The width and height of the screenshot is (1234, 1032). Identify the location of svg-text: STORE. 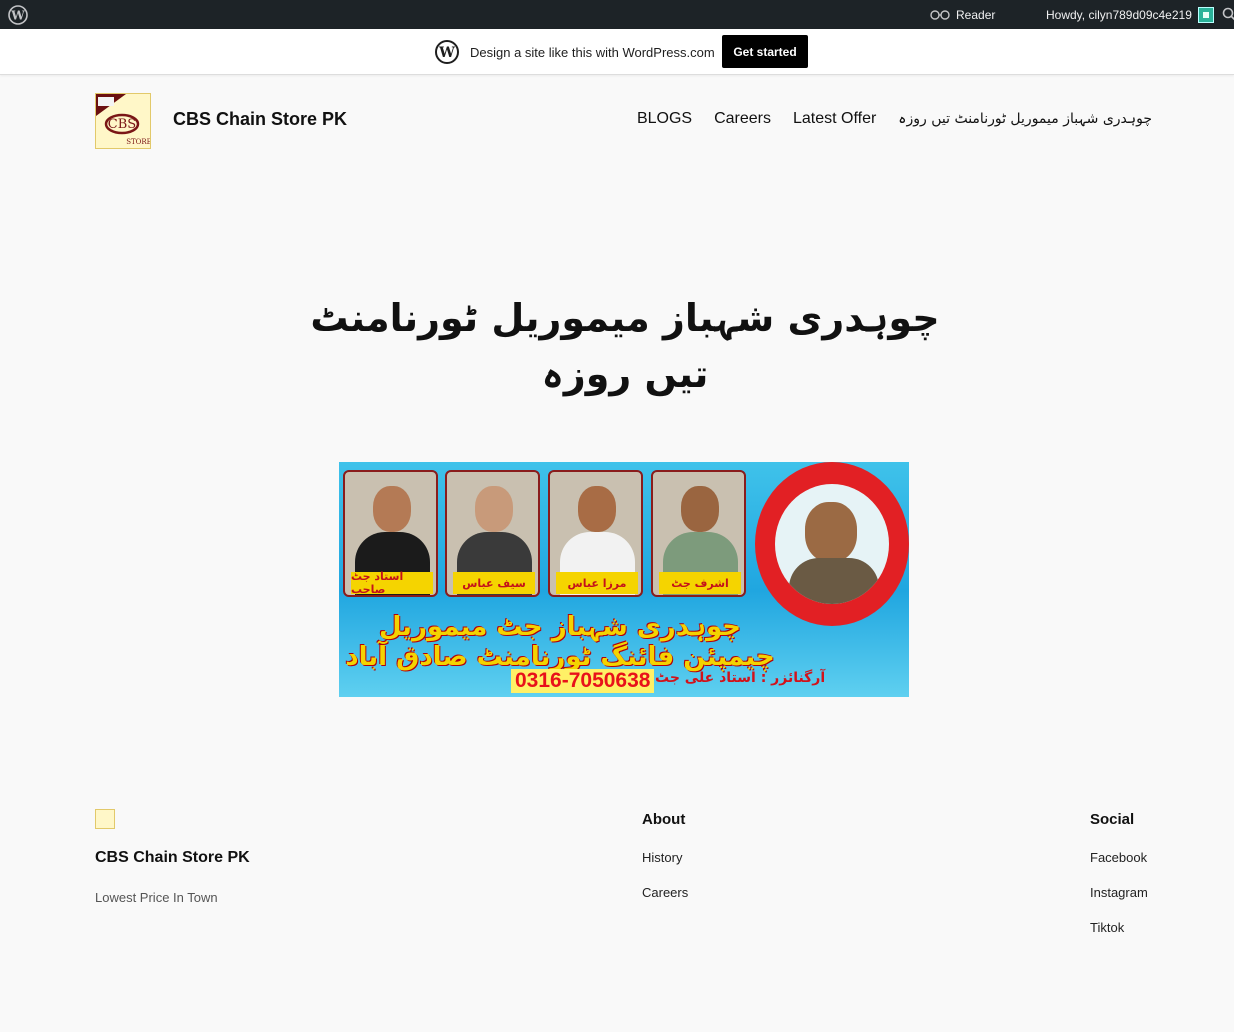
(138, 142).